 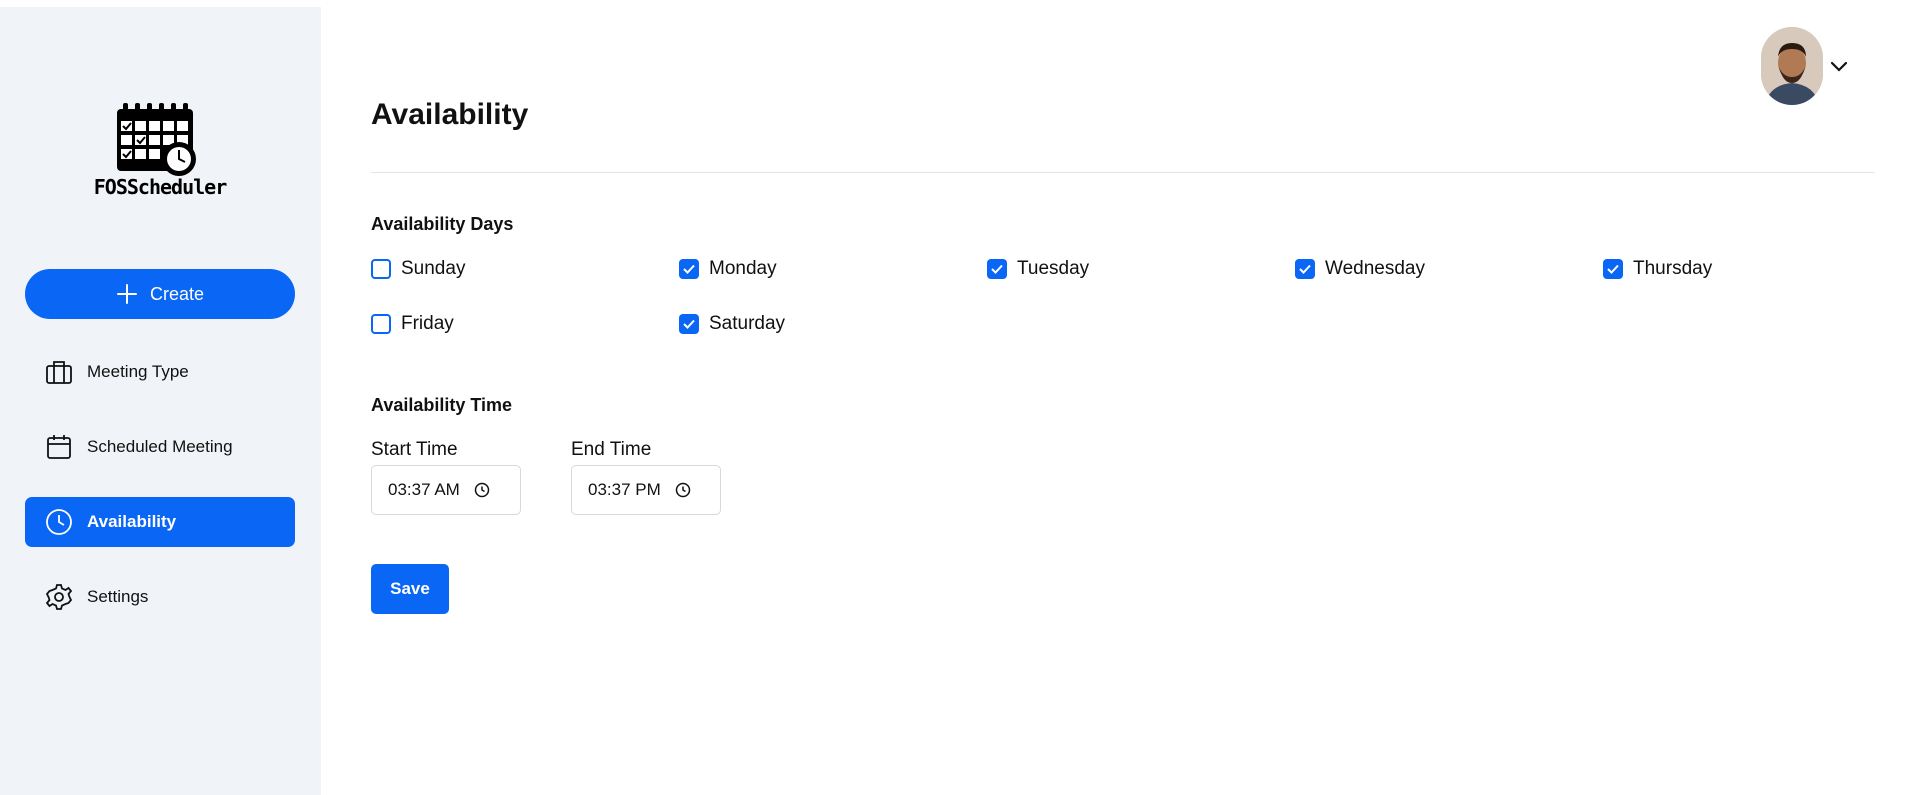 What do you see at coordinates (1375, 268) in the screenshot?
I see `day-label: Wednesday` at bounding box center [1375, 268].